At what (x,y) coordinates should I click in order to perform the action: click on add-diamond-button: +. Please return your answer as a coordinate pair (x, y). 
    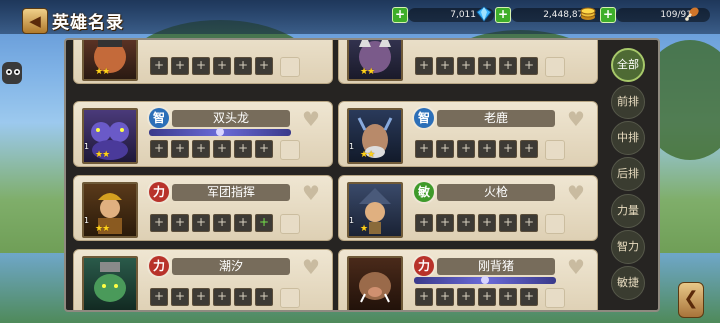
    Looking at the image, I should click on (400, 15).